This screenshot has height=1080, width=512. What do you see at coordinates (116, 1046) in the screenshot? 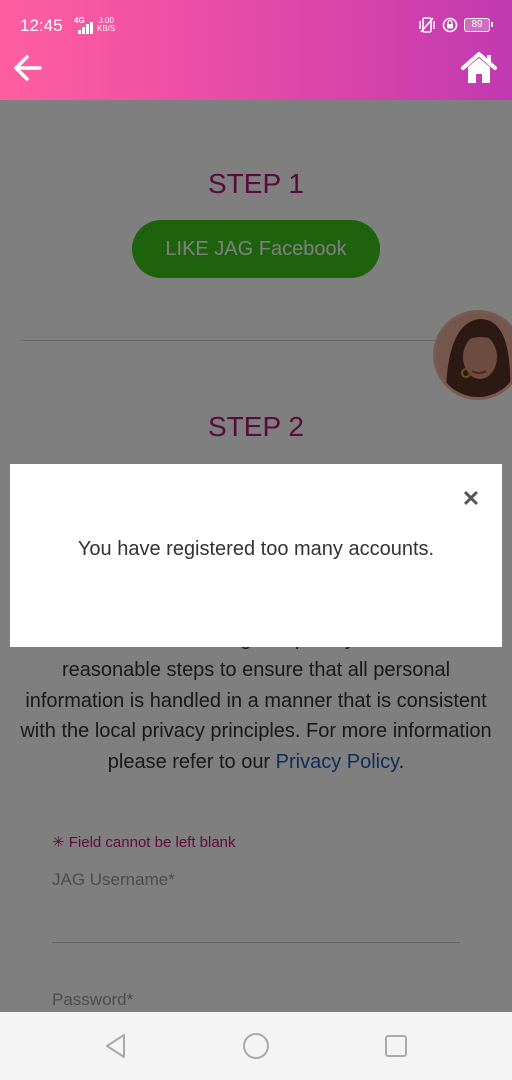
I see `nav-back-icon` at bounding box center [116, 1046].